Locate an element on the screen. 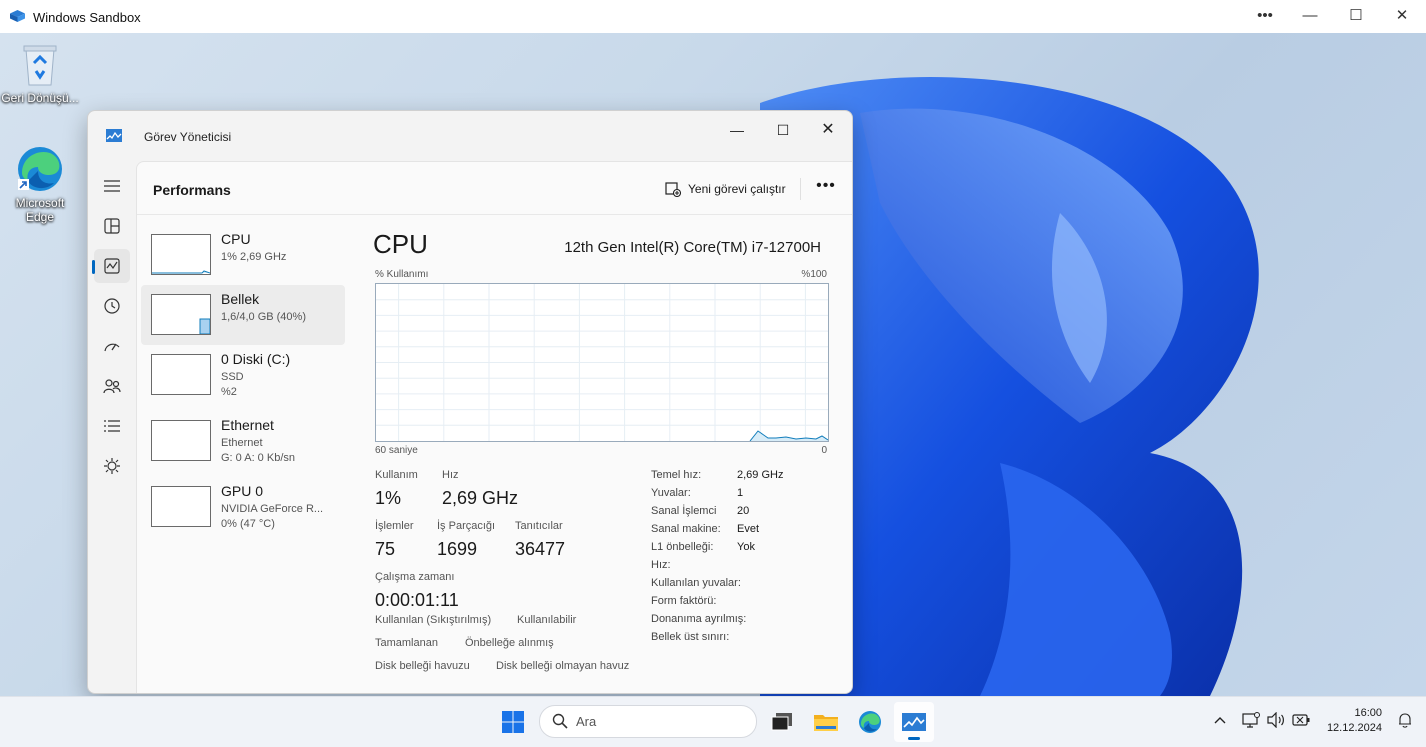 The height and width of the screenshot is (747, 1426). nav-services is located at coordinates (112, 466).